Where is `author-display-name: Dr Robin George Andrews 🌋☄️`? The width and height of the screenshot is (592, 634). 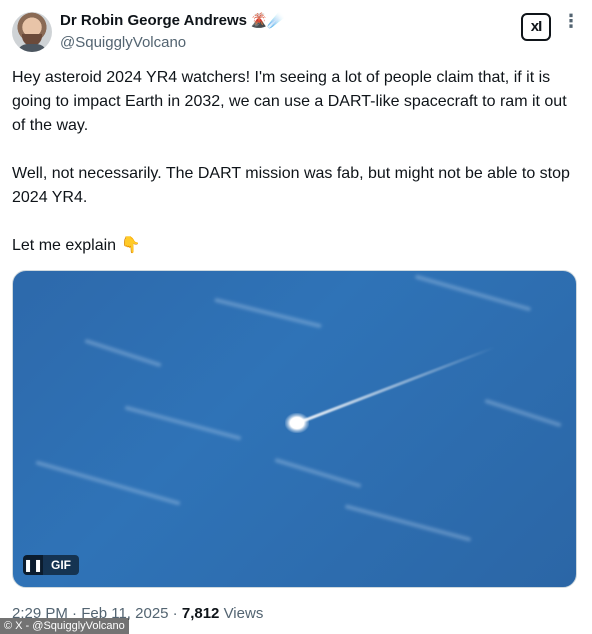
author-display-name: Dr Robin George Andrews 🌋☄️ is located at coordinates (172, 20).